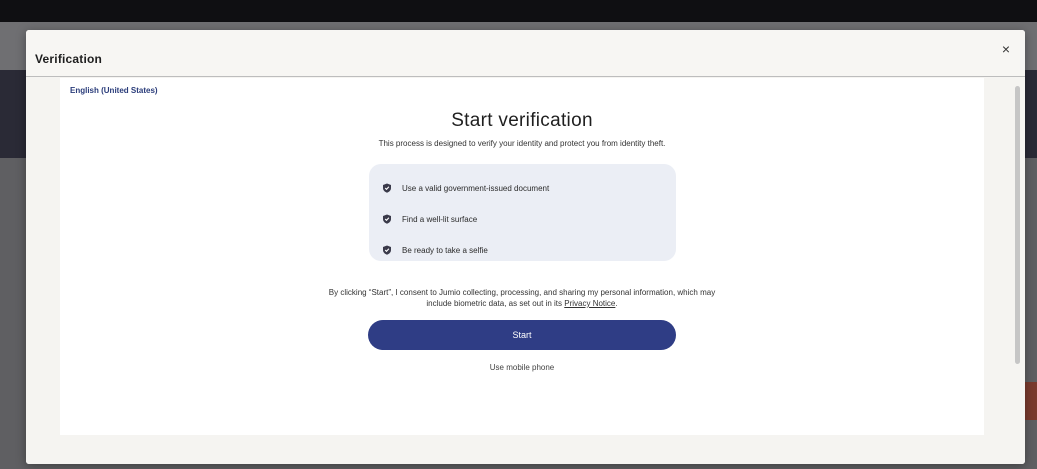 This screenshot has width=1037, height=469. Describe the element at coordinates (522, 335) in the screenshot. I see `start-button: Start` at that location.